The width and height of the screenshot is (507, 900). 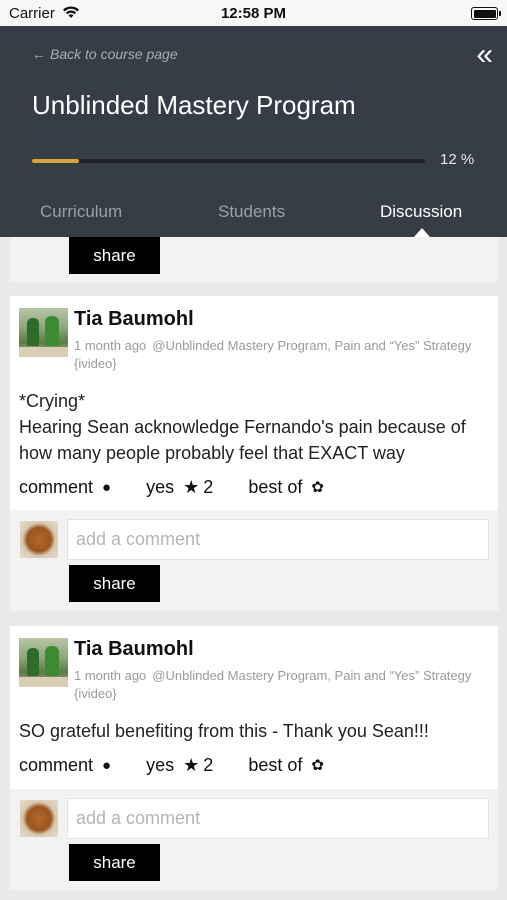 What do you see at coordinates (457, 159) in the screenshot?
I see `progress-percent: 12 %` at bounding box center [457, 159].